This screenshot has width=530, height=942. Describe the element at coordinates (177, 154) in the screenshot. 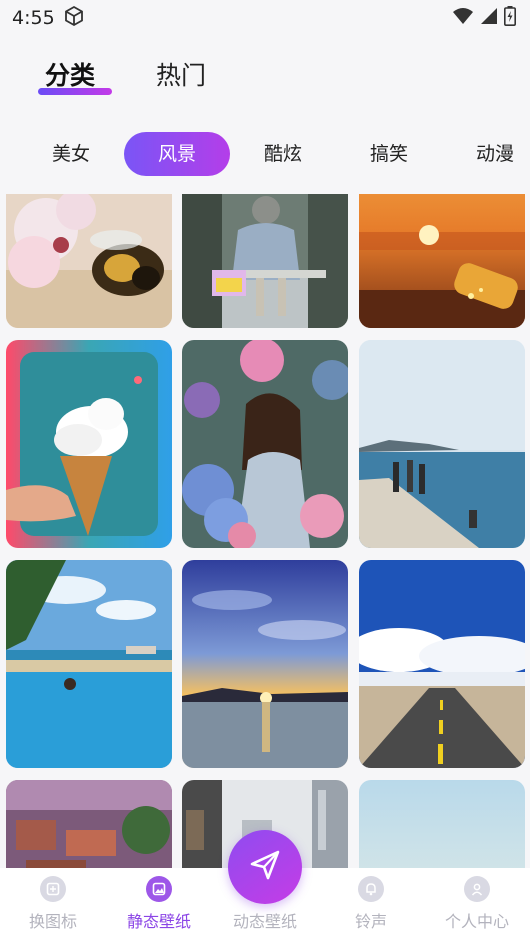

I see `chip-scenery: 风景` at that location.